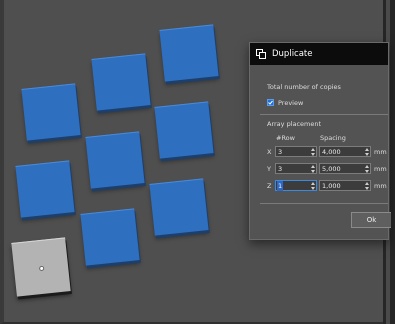 This screenshot has width=395, height=324. Describe the element at coordinates (285, 138) in the screenshot. I see `row-count-header: #Row` at that location.